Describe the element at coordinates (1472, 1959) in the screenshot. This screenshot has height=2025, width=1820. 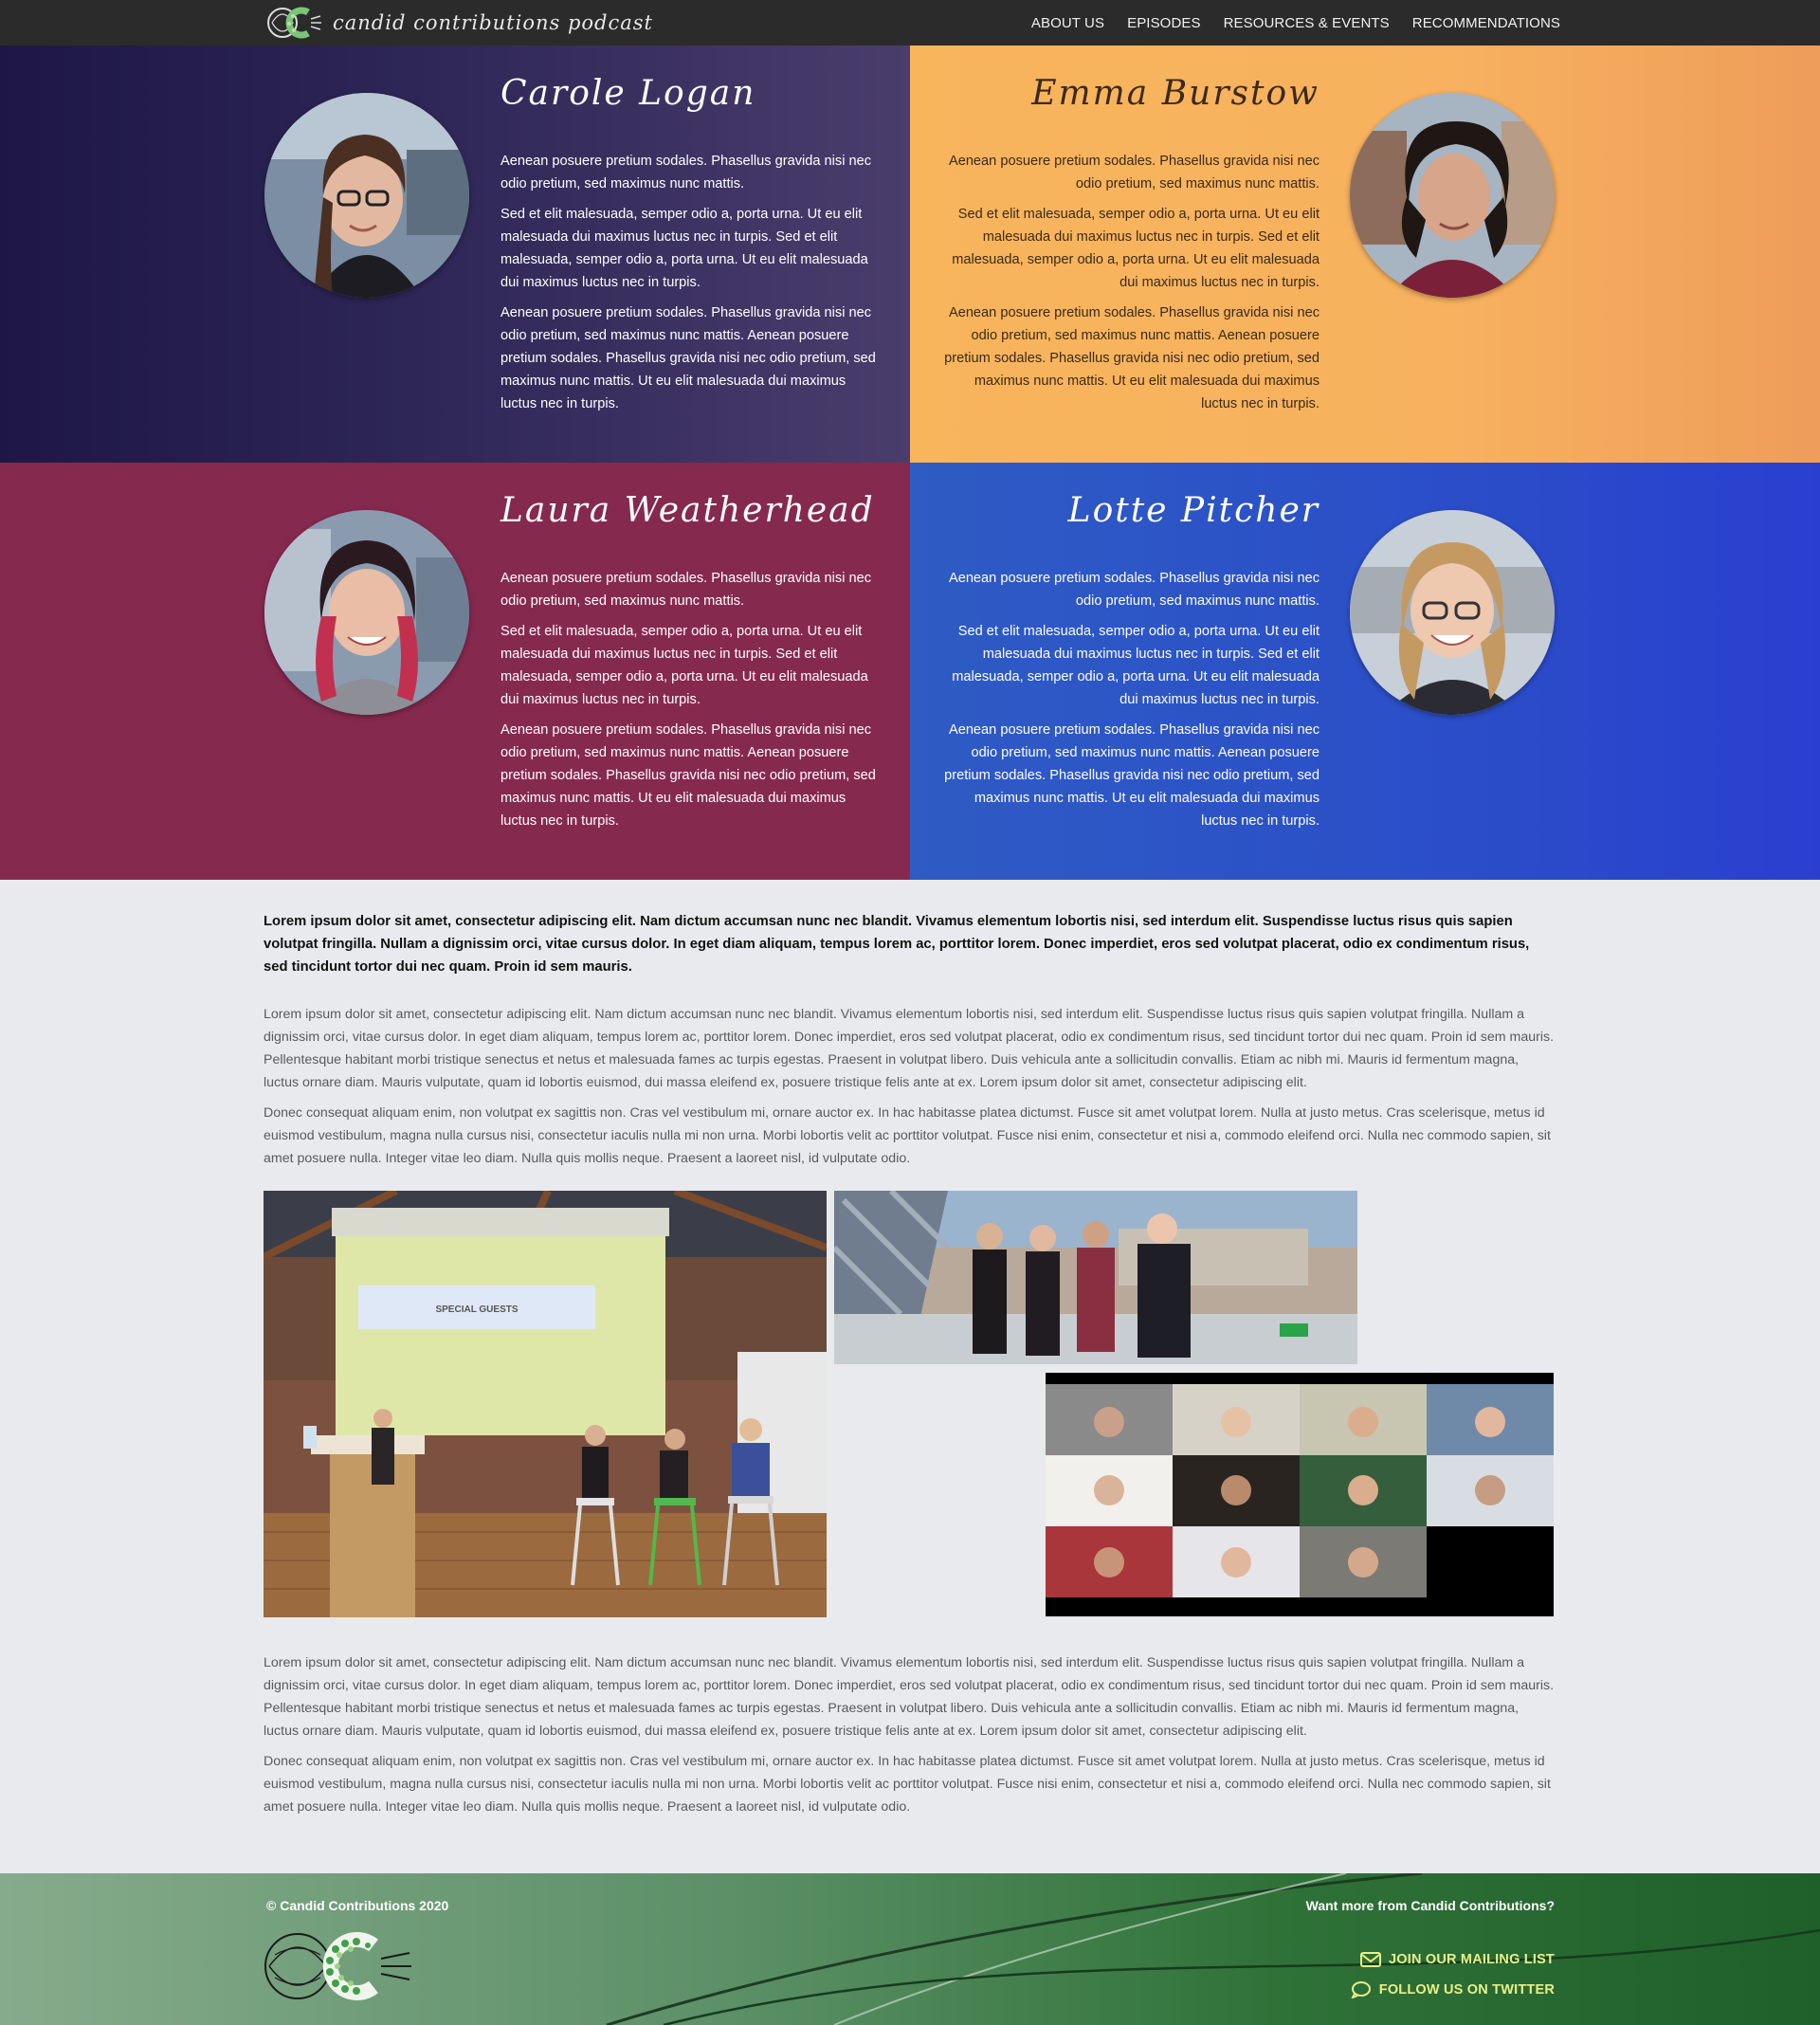
I see `mailing-list-label: JOIN OUR MAILING LIST` at that location.